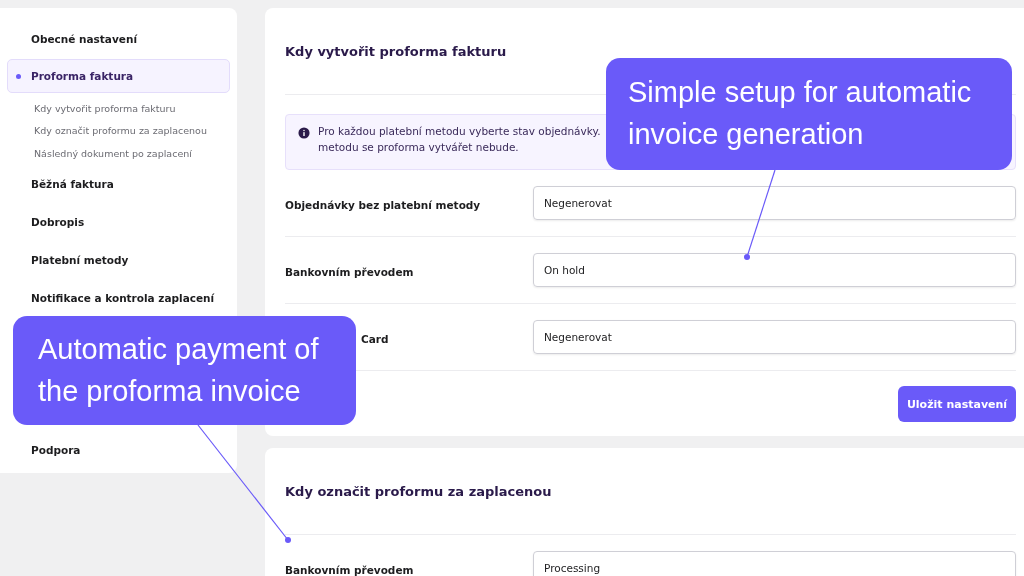 This screenshot has height=576, width=1024. I want to click on save-button: Uložit nastavení, so click(957, 404).